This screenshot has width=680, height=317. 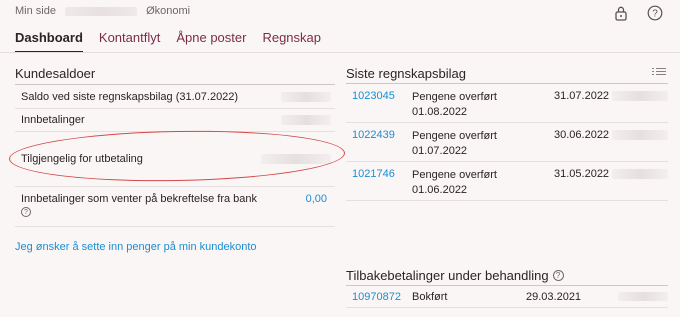 I want to click on redacted-name, so click(x=101, y=11).